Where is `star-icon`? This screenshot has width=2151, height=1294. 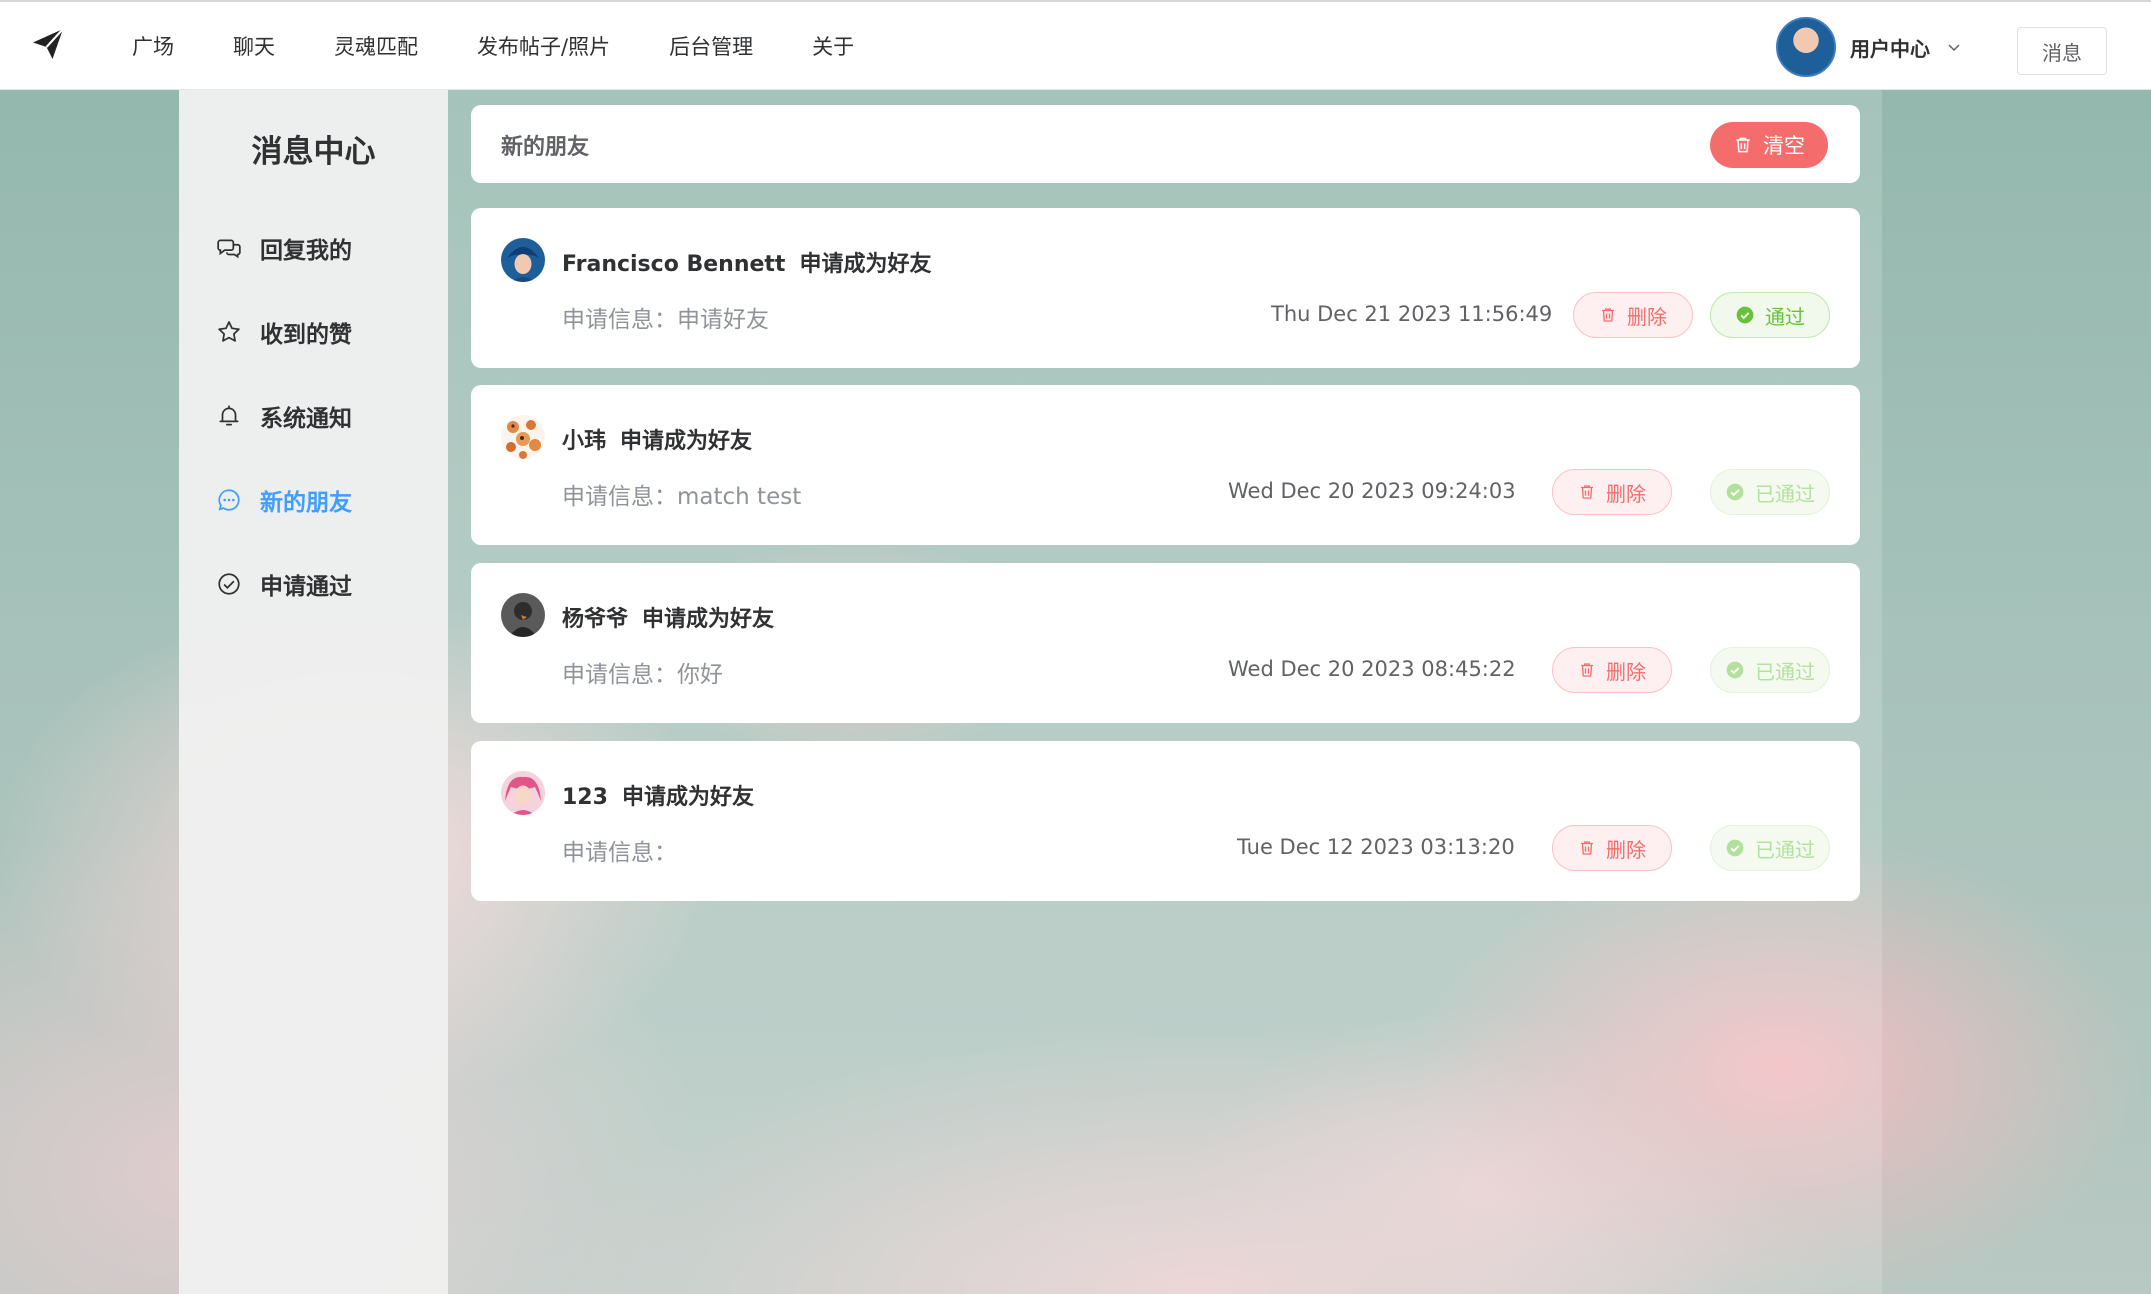 star-icon is located at coordinates (229, 331).